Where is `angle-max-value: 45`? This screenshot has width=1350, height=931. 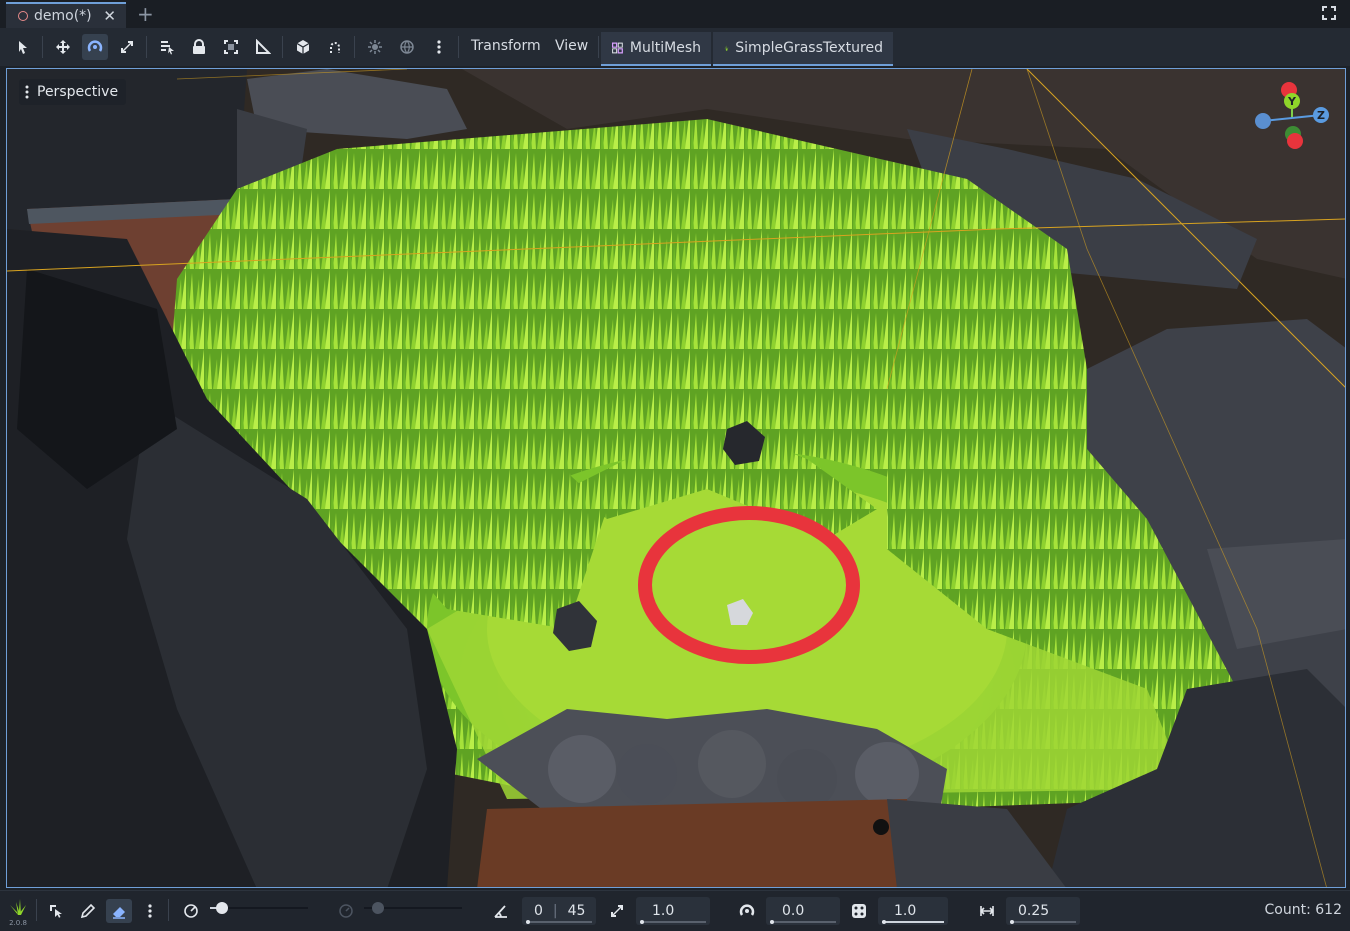
angle-max-value: 45 is located at coordinates (576, 911).